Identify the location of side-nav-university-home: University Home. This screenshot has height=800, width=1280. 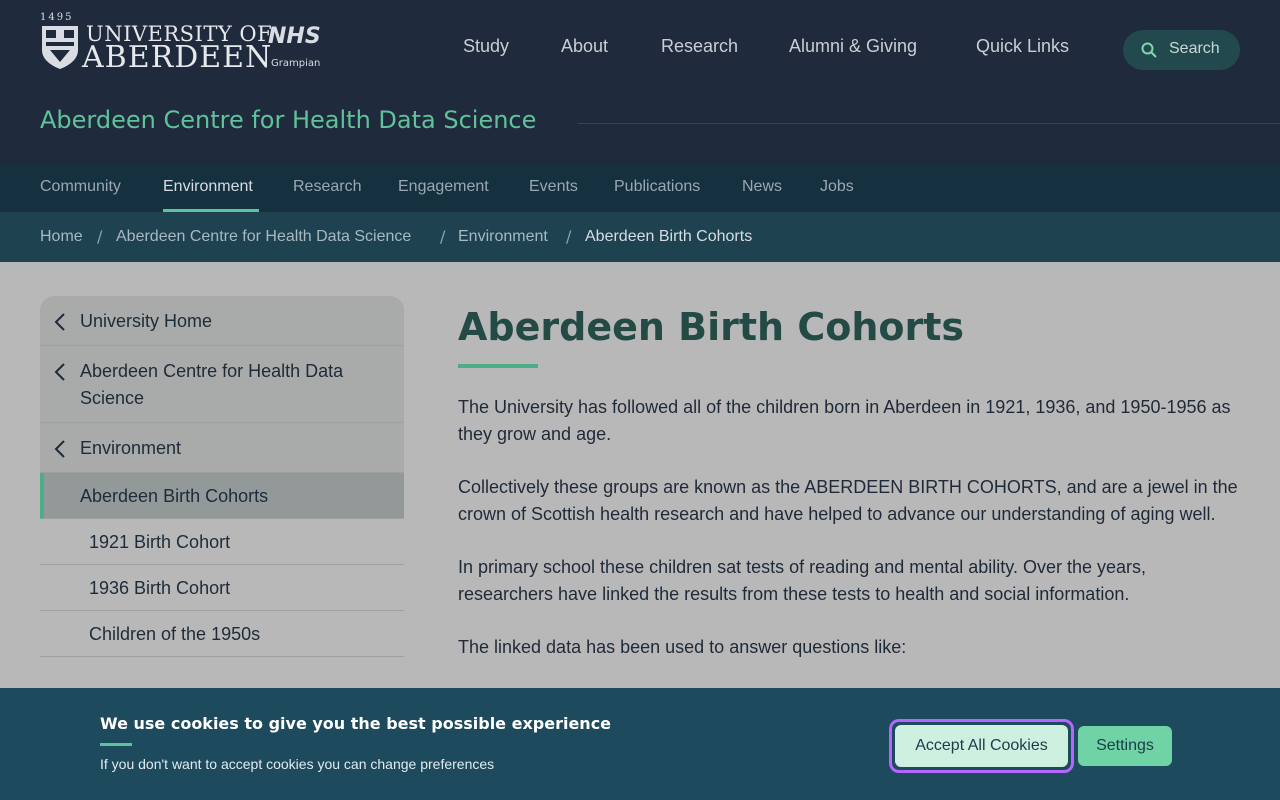
(222, 321).